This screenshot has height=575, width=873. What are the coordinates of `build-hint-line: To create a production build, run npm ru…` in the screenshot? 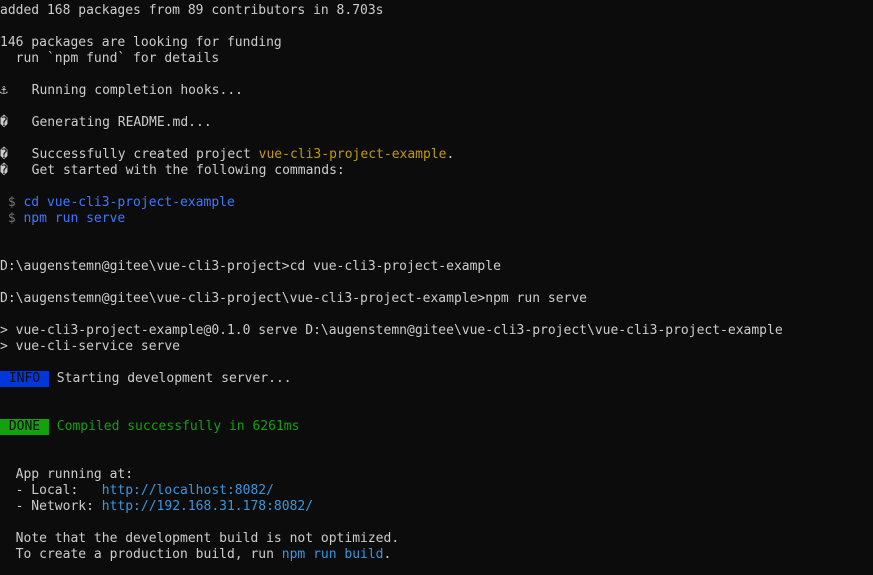 It's located at (196, 555).